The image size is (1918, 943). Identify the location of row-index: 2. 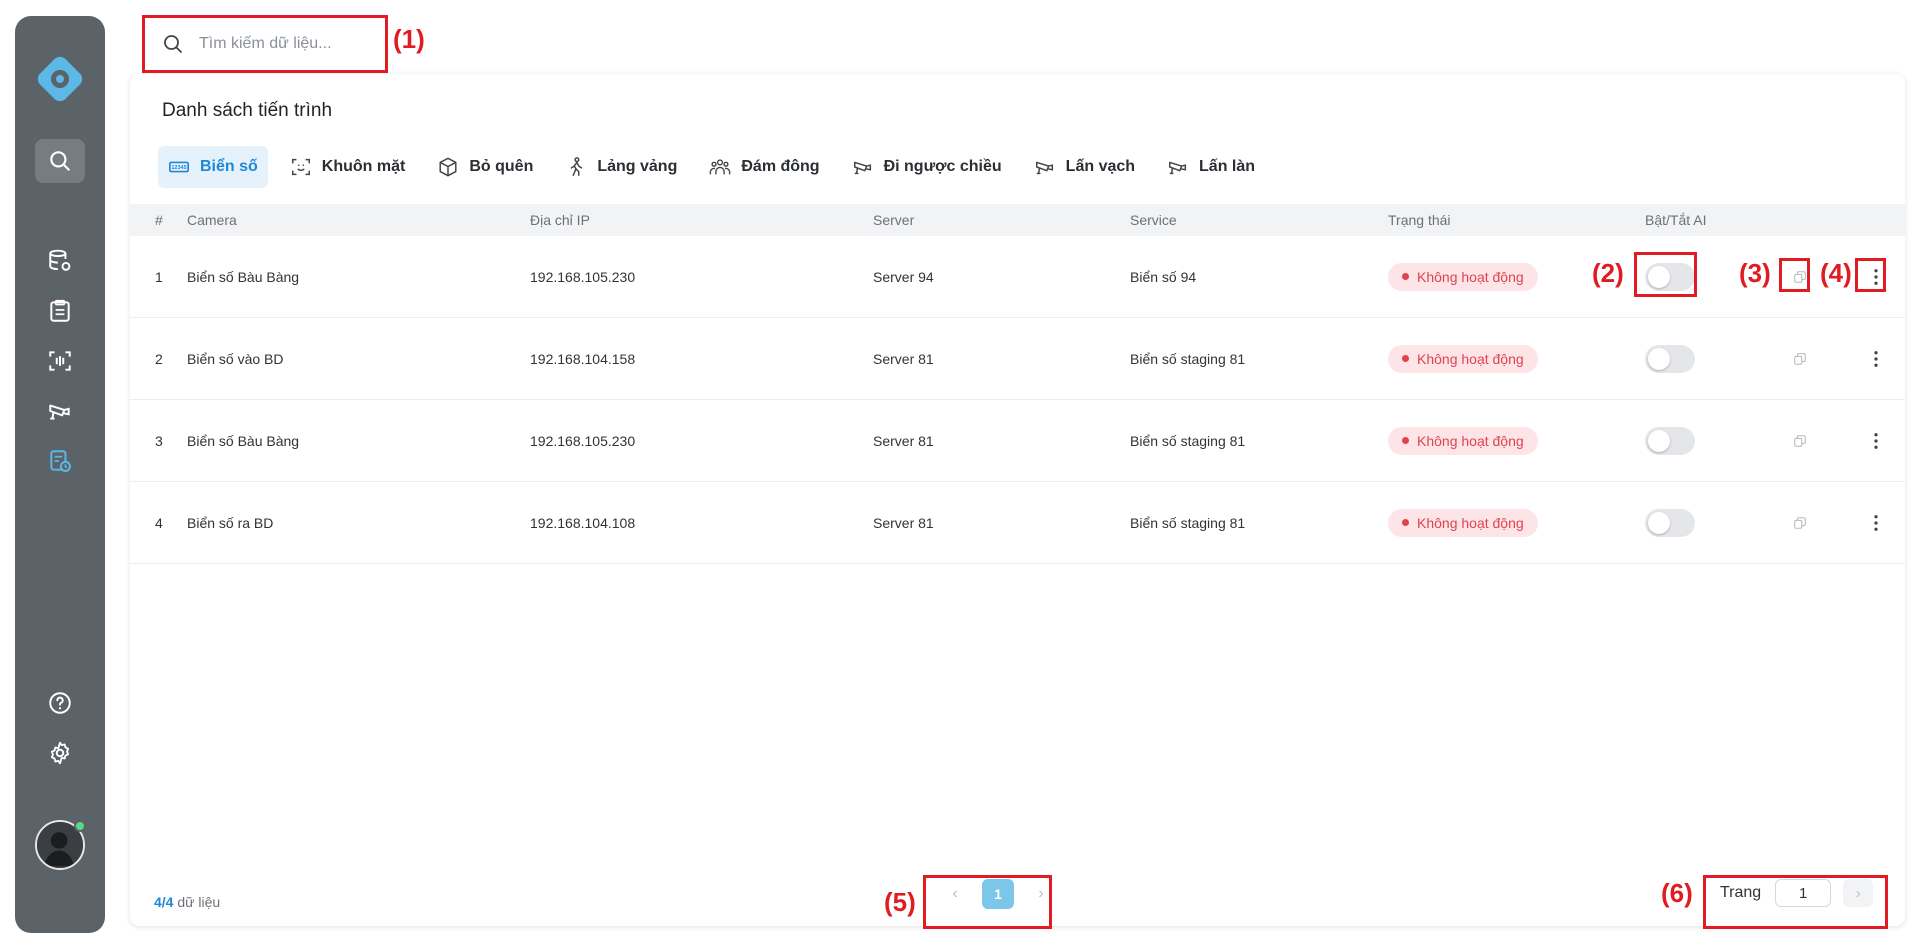
(159, 358).